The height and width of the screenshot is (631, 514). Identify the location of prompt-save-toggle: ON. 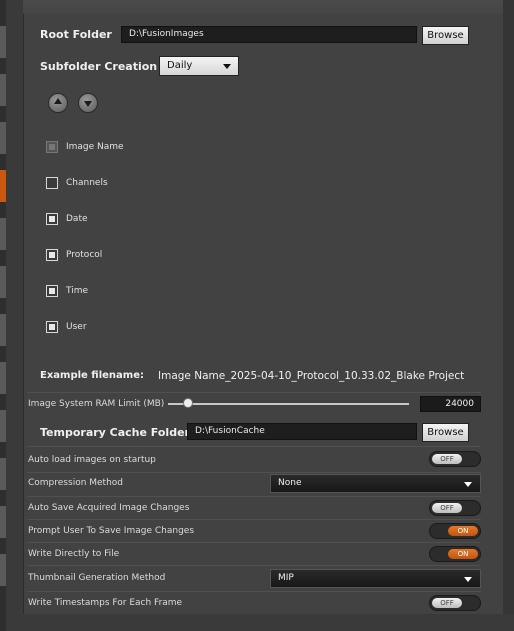
(455, 531).